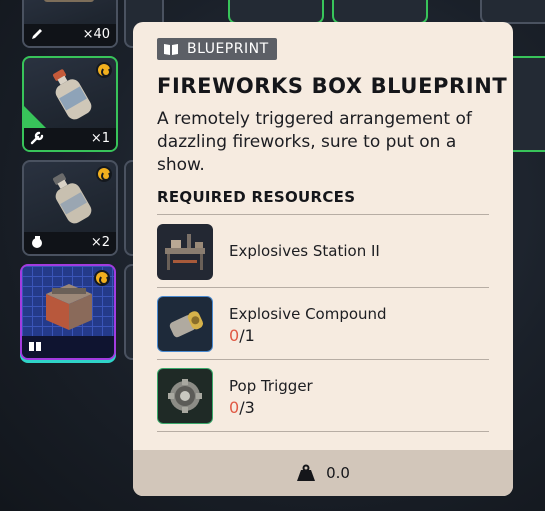 This screenshot has height=511, width=545. What do you see at coordinates (308, 314) in the screenshot?
I see `resource-name: Explosive Compound` at bounding box center [308, 314].